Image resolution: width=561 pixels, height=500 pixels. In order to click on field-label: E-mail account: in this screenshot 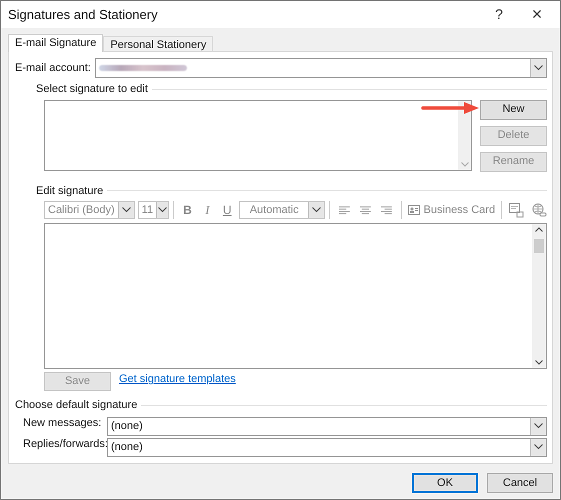, I will do `click(53, 68)`.